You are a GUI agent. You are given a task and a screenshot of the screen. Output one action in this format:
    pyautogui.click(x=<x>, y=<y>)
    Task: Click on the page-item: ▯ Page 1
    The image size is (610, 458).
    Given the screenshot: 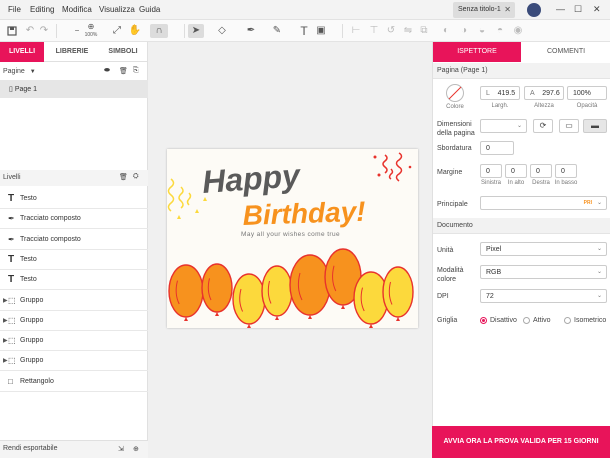 What is the action you would take?
    pyautogui.click(x=74, y=89)
    